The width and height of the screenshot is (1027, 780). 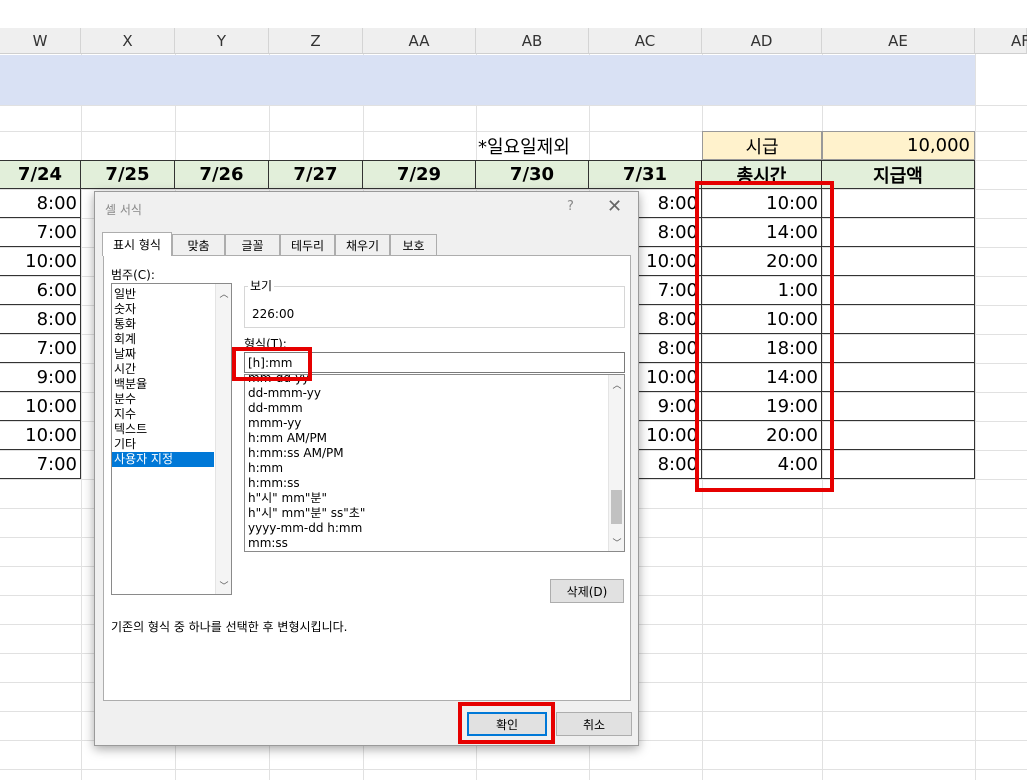 What do you see at coordinates (616, 507) in the screenshot?
I see `scroll-thumb` at bounding box center [616, 507].